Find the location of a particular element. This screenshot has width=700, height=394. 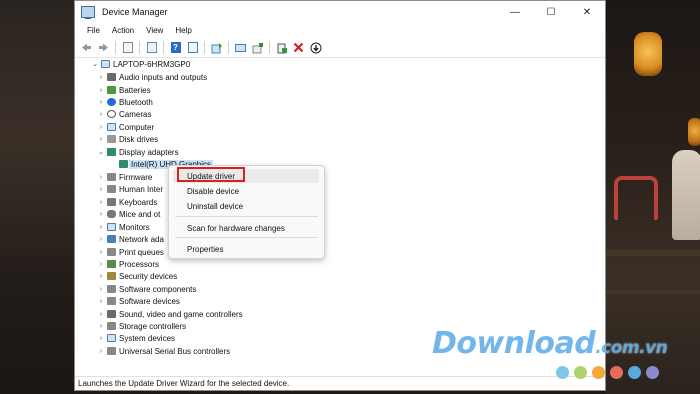

system-icon is located at coordinates (111, 338).